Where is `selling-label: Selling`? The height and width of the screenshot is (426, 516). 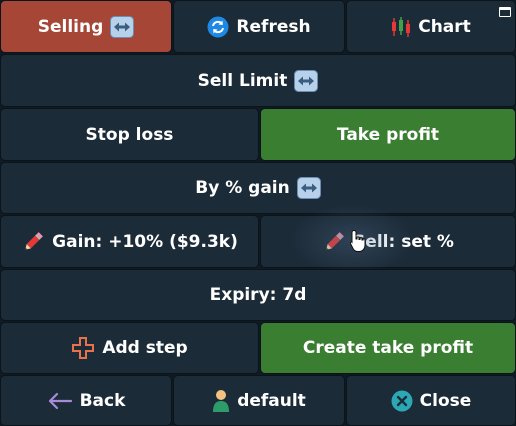
selling-label: Selling is located at coordinates (70, 26).